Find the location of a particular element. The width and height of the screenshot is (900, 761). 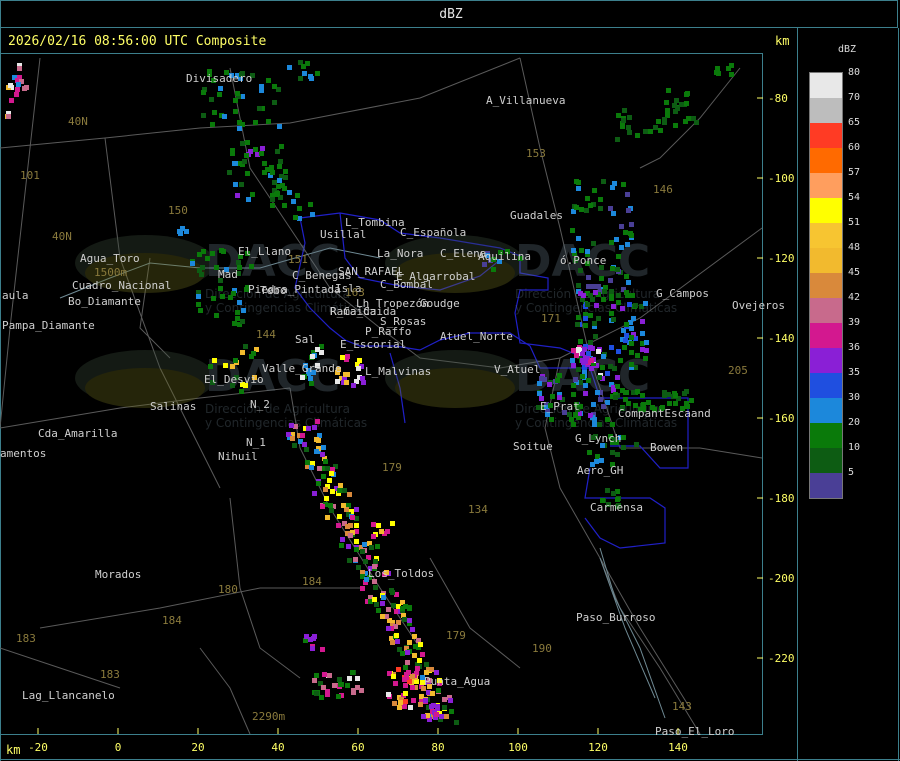

place-label: Atuel_Norte is located at coordinates (476, 336).